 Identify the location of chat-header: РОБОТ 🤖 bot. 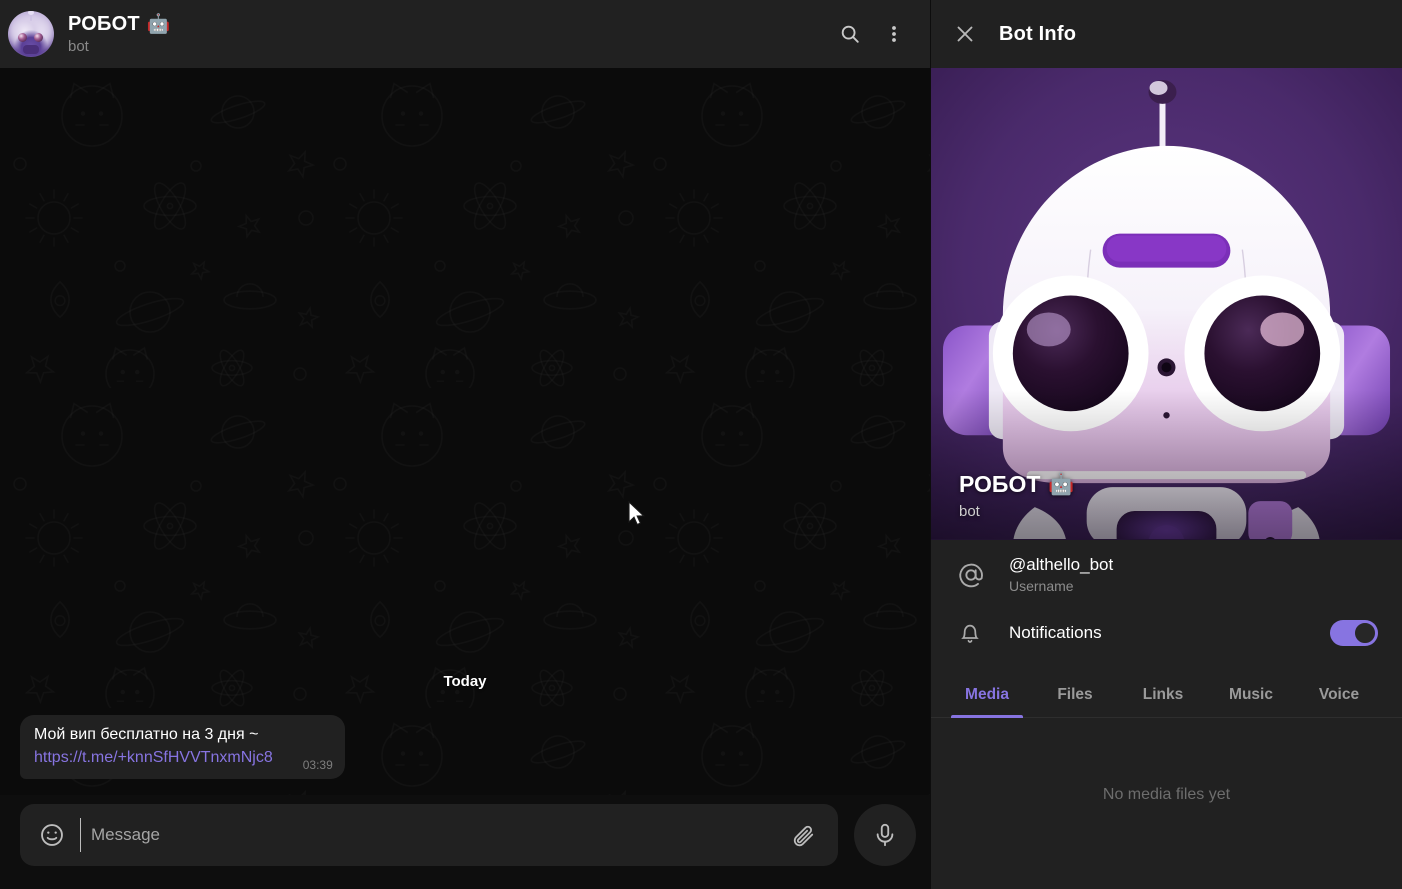
(465, 34).